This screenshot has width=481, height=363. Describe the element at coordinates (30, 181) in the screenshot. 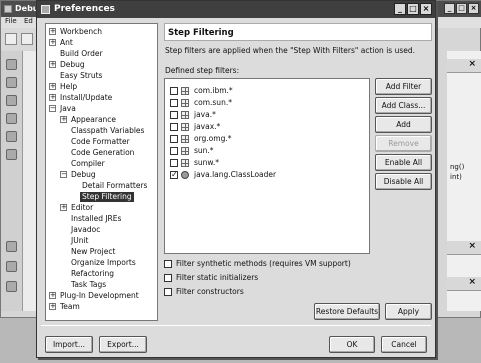

I see `background-left-view` at that location.